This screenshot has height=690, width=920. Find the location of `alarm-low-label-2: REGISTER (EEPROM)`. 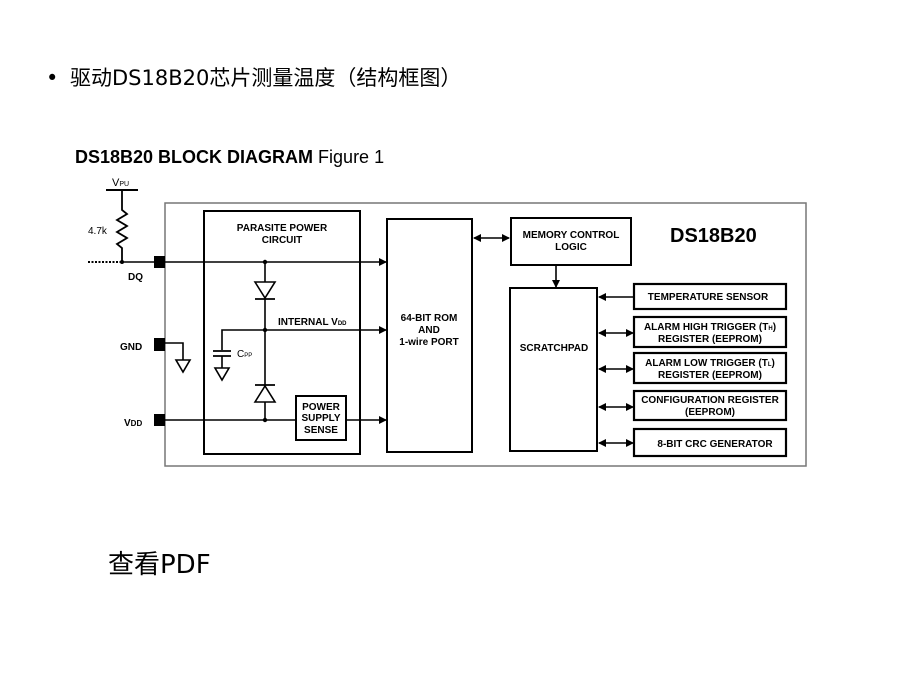

alarm-low-label-2: REGISTER (EEPROM) is located at coordinates (710, 375).